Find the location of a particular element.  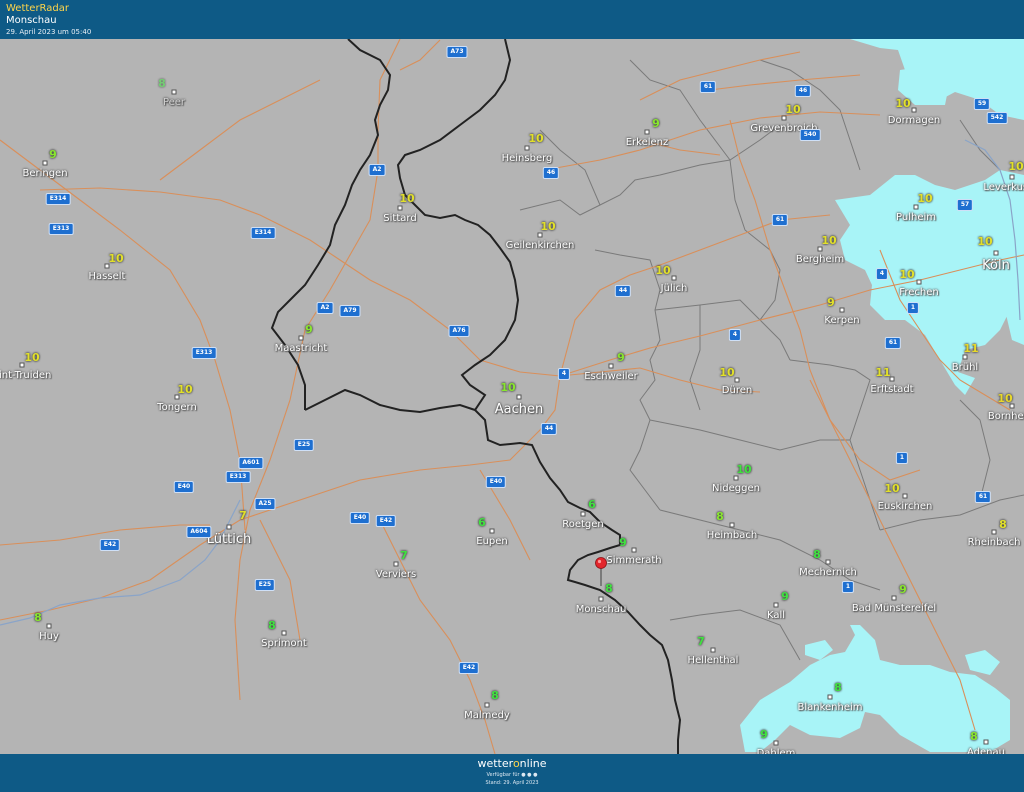

highway-shield: E25 is located at coordinates (304, 445).